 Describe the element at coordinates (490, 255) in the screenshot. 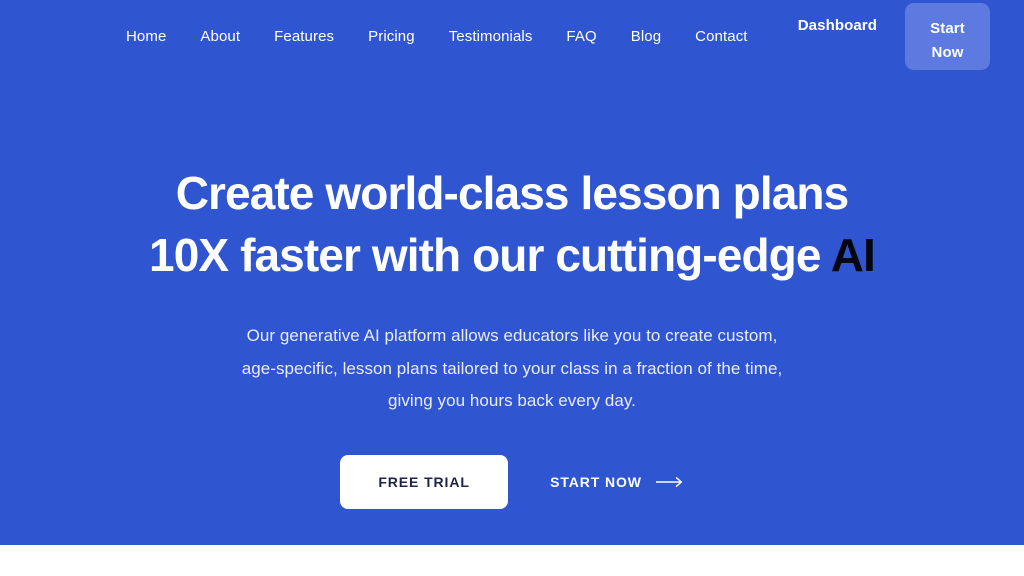

I see `headline-line-2-text: 10X faster with our cutting-edge` at that location.